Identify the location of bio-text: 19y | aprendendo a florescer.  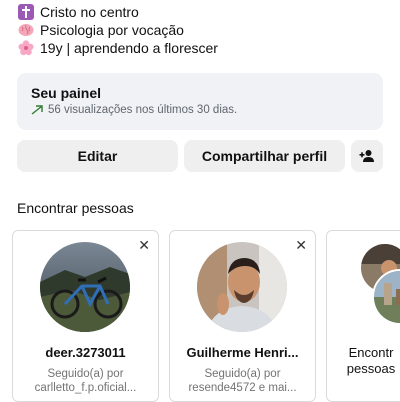
(129, 48).